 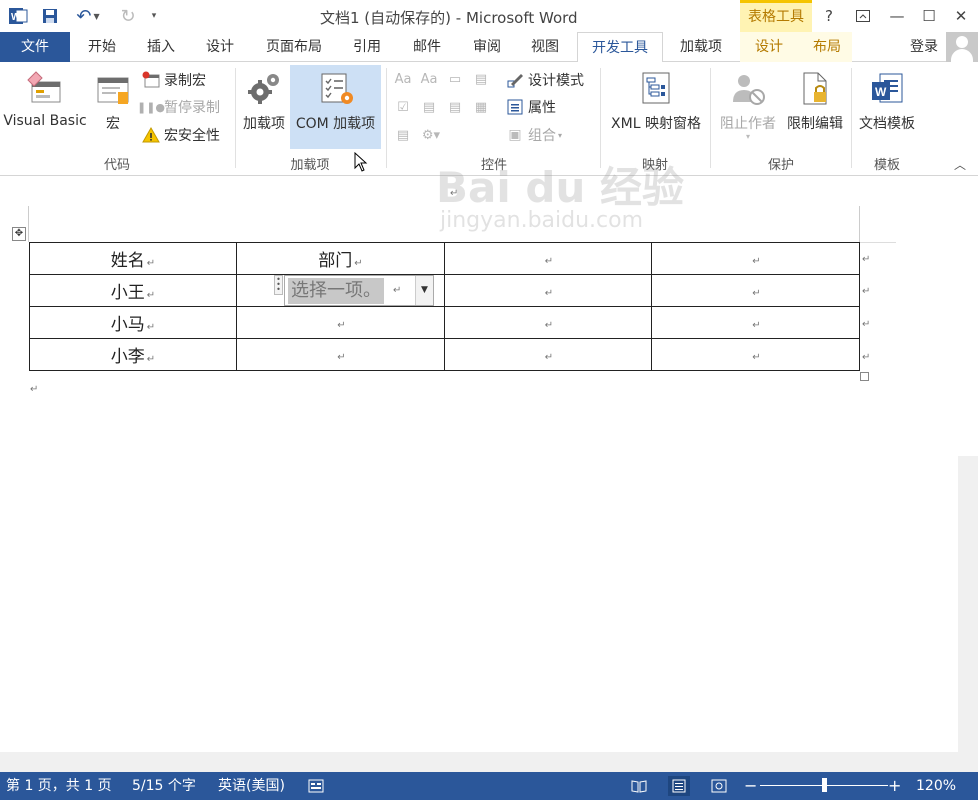 I want to click on vertical-scroll-area, so click(x=968, y=604).